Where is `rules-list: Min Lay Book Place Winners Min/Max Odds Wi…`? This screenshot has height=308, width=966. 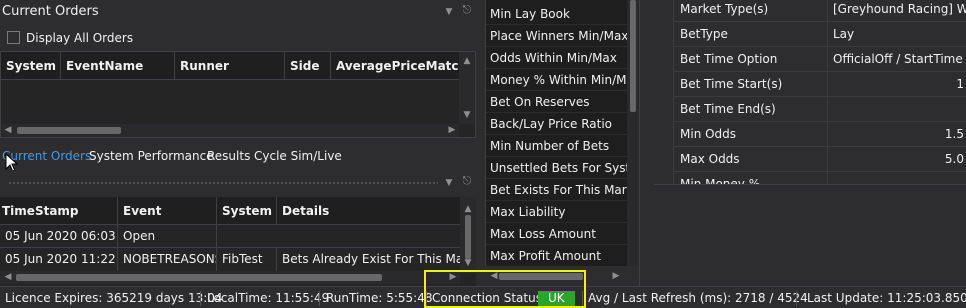 rules-list: Min Lay Book Place Winners Min/Max Odds Wi… is located at coordinates (556, 133).